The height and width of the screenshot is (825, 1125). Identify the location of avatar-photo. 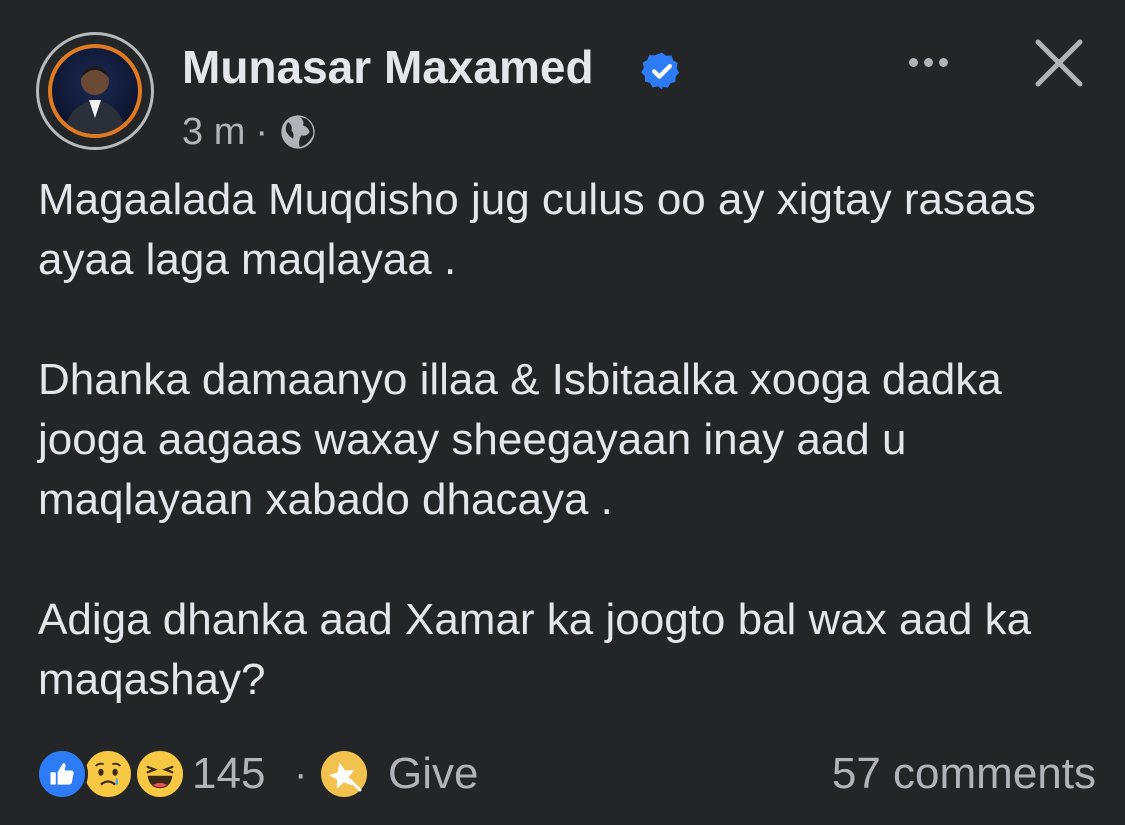
(95, 91).